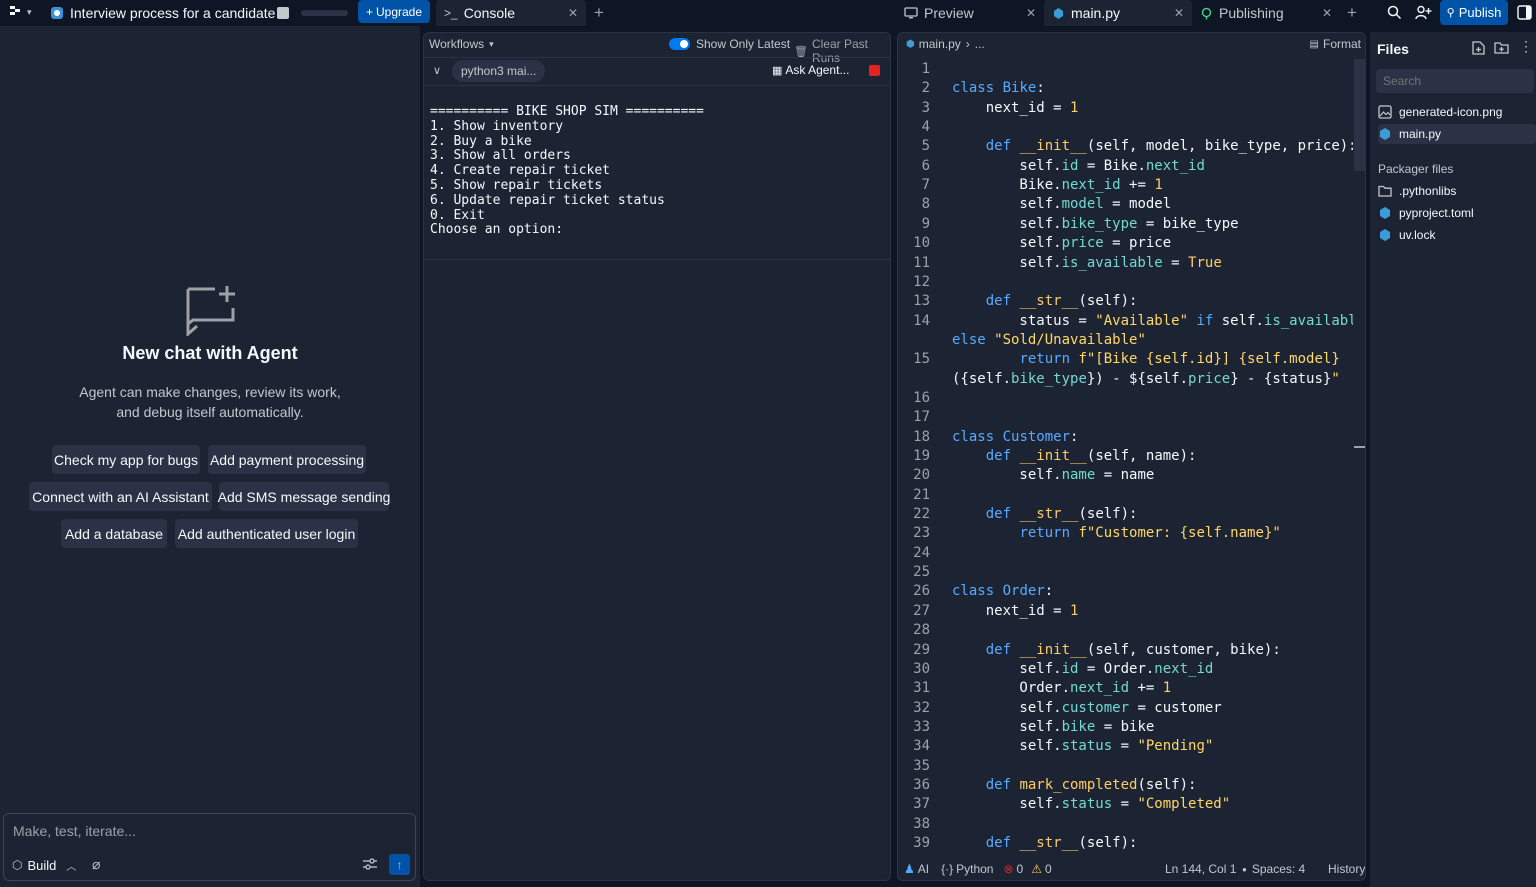  Describe the element at coordinates (21, 12) in the screenshot. I see `workspace-menu-button: ▾` at that location.